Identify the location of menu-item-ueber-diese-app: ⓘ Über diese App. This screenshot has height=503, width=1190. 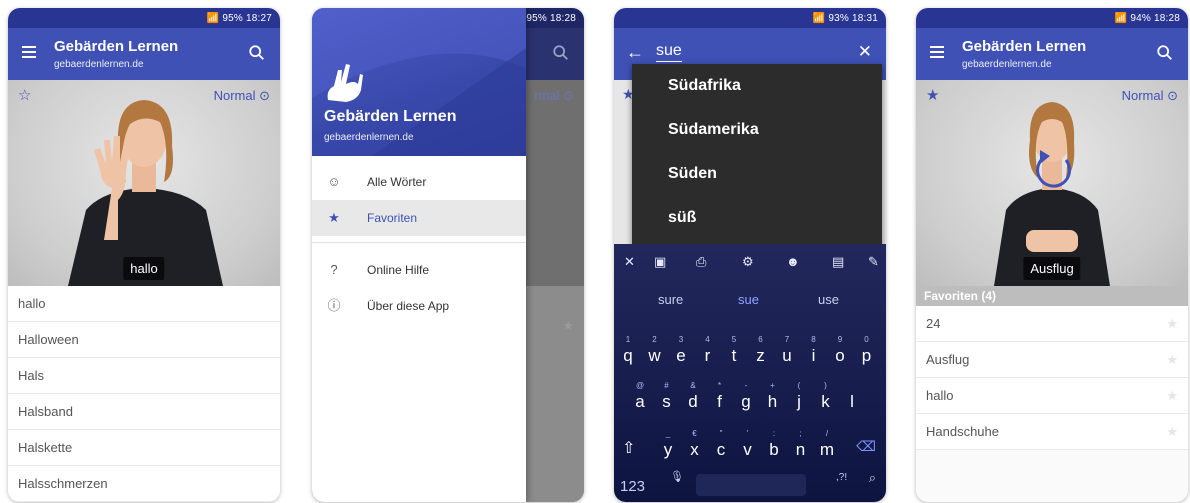
(419, 306).